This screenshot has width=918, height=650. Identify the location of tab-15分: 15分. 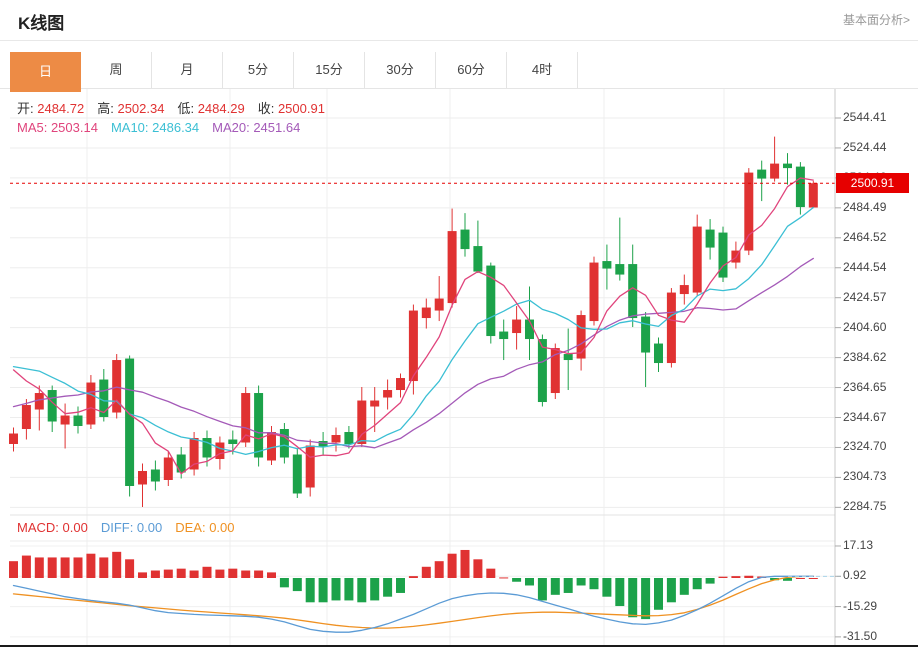
(329, 70).